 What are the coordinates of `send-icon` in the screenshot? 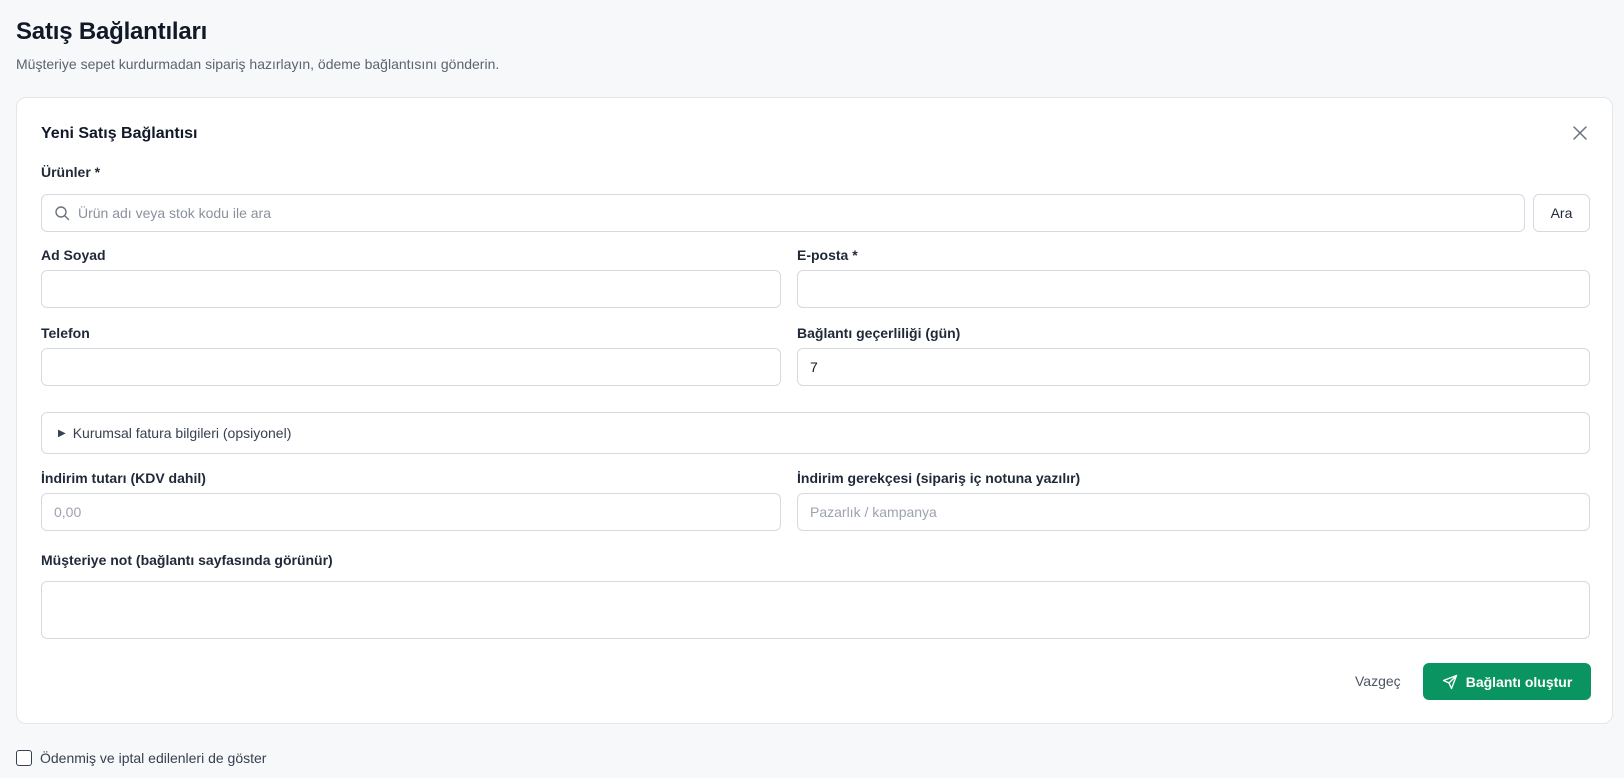 It's located at (1449, 681).